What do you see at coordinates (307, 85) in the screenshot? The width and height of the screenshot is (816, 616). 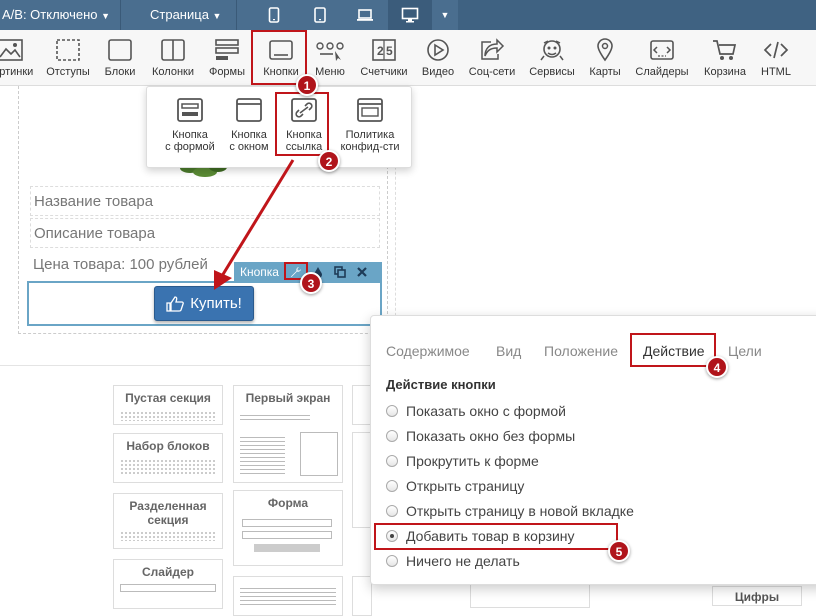 I see `step-badge-1: 1` at bounding box center [307, 85].